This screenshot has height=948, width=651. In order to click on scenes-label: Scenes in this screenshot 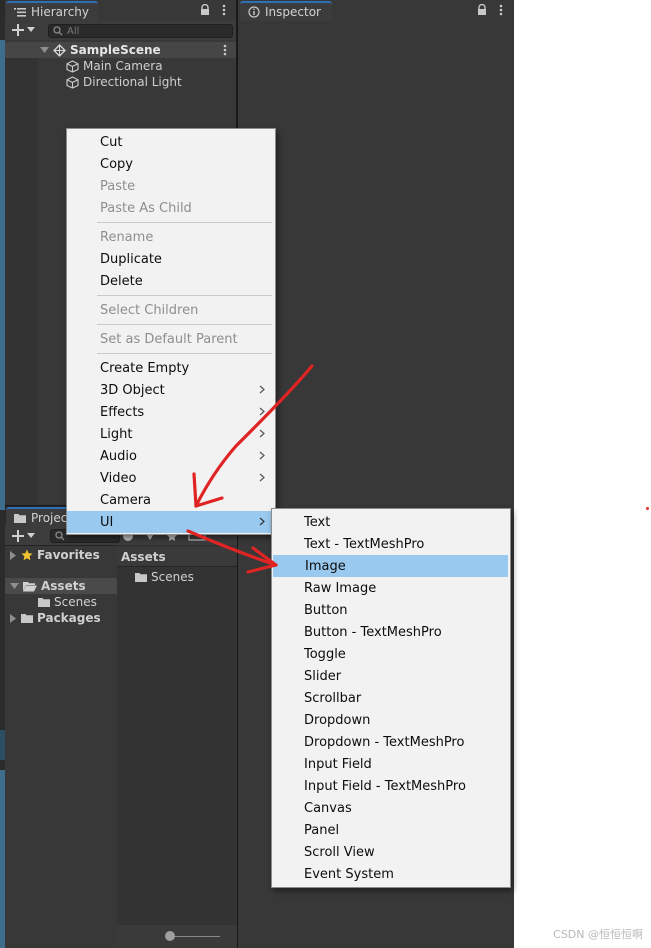, I will do `click(75, 602)`.